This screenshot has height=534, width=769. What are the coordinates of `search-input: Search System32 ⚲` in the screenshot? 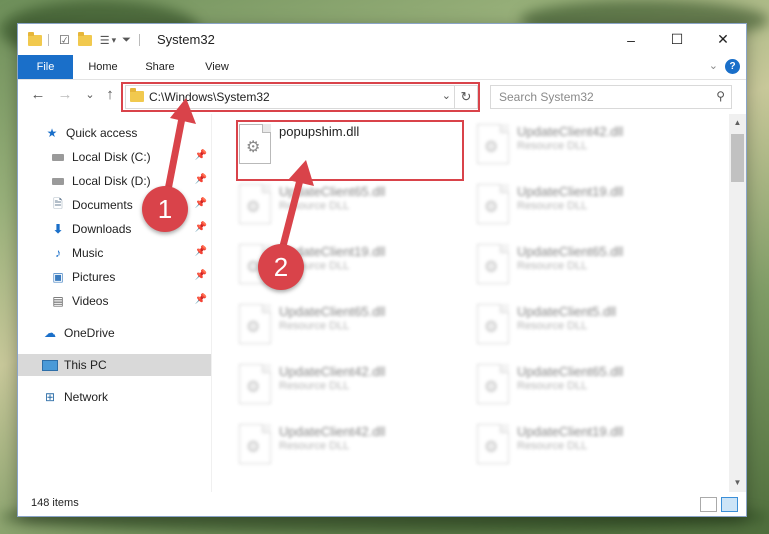 It's located at (611, 97).